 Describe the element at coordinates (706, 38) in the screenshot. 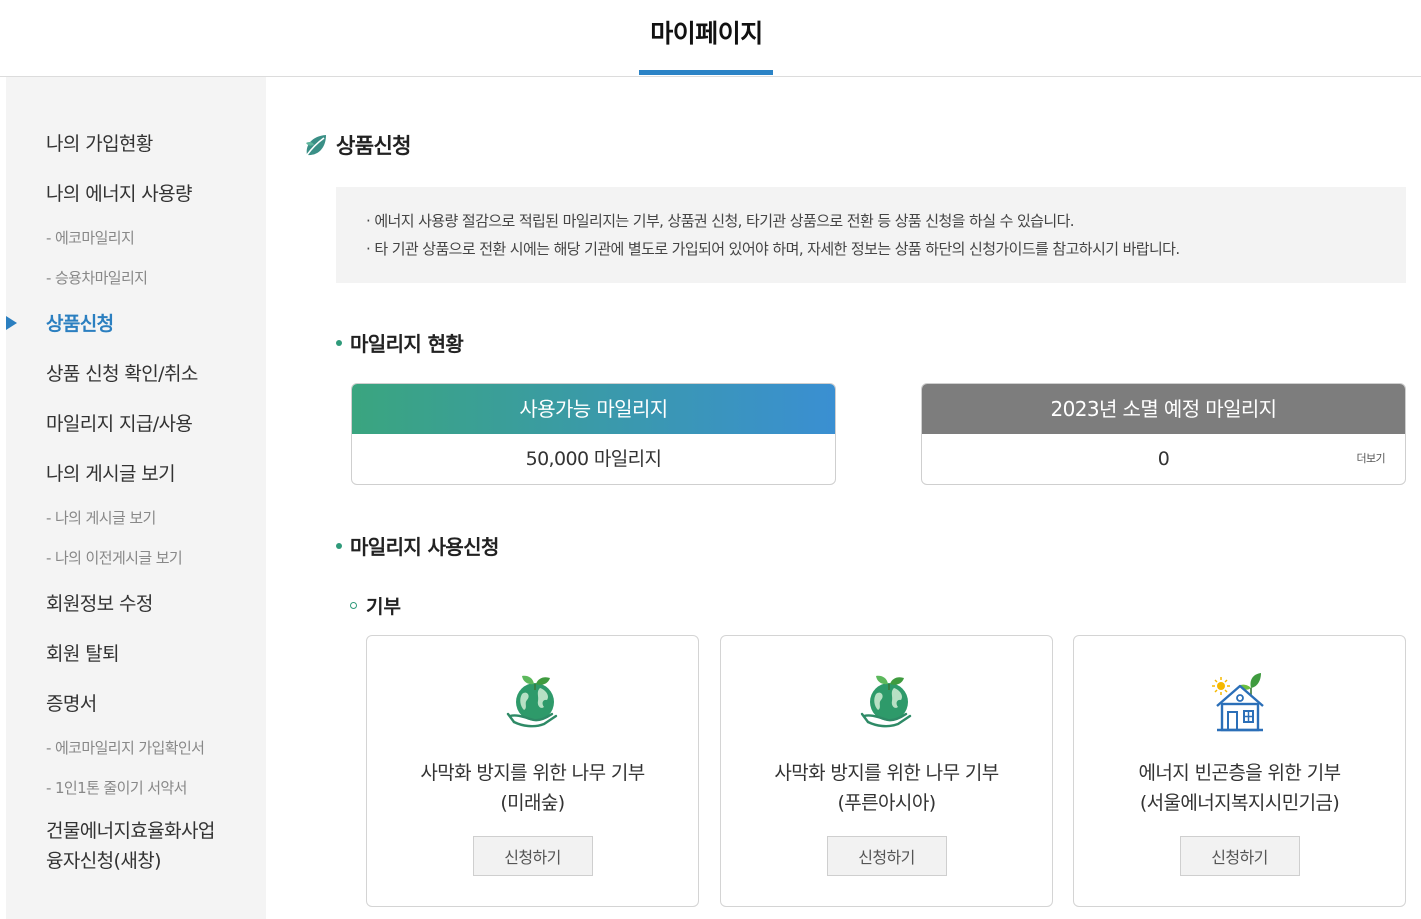

I see `page-tab-mypage: 마이페이지` at that location.